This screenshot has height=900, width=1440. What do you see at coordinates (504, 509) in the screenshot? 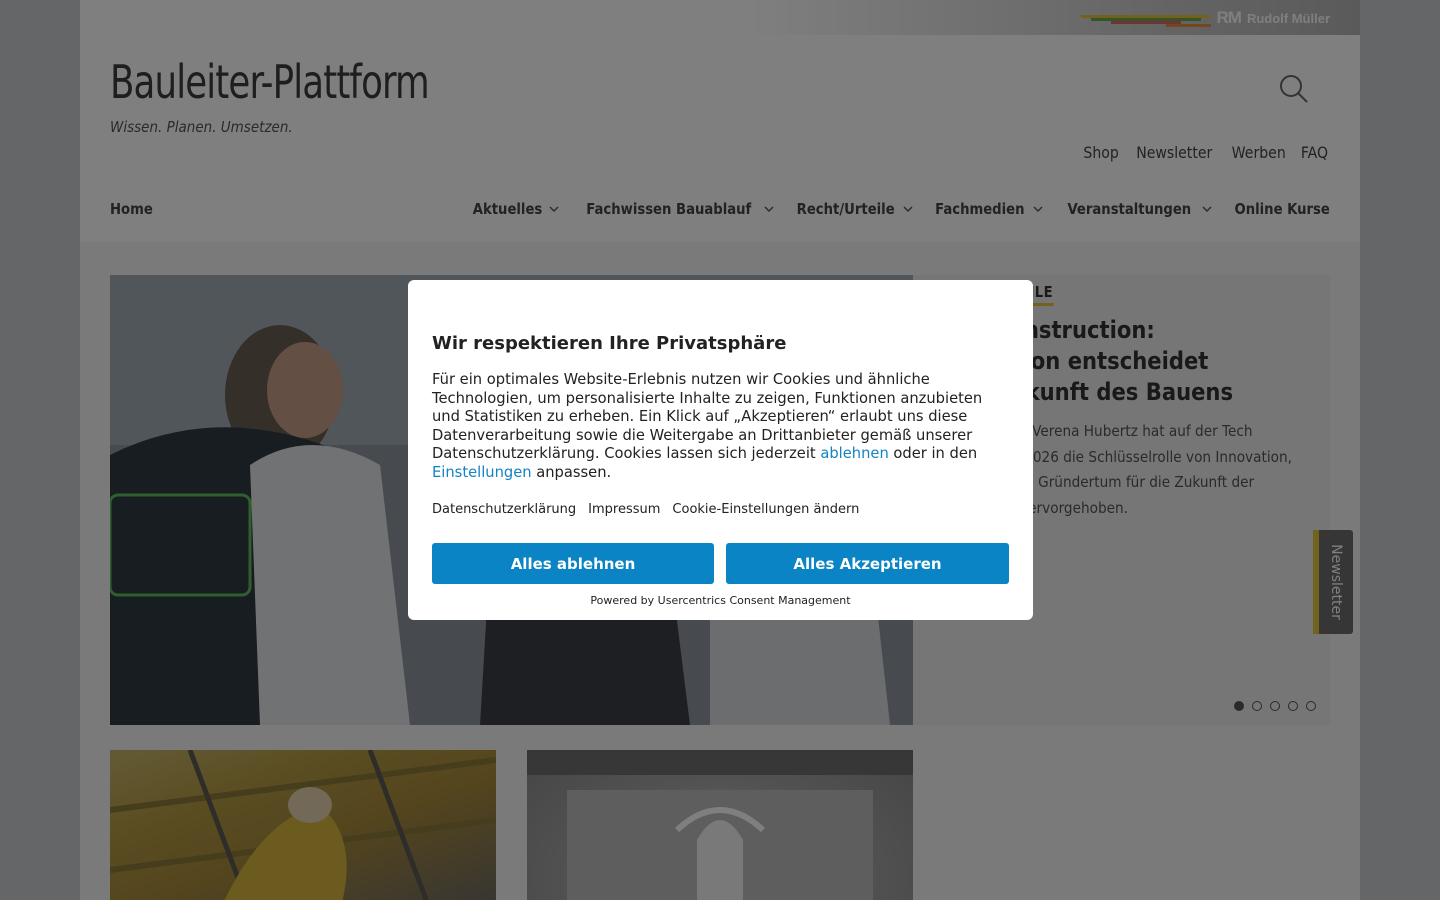
I see `privacy-policy-link: Datenschutzerklärung` at bounding box center [504, 509].